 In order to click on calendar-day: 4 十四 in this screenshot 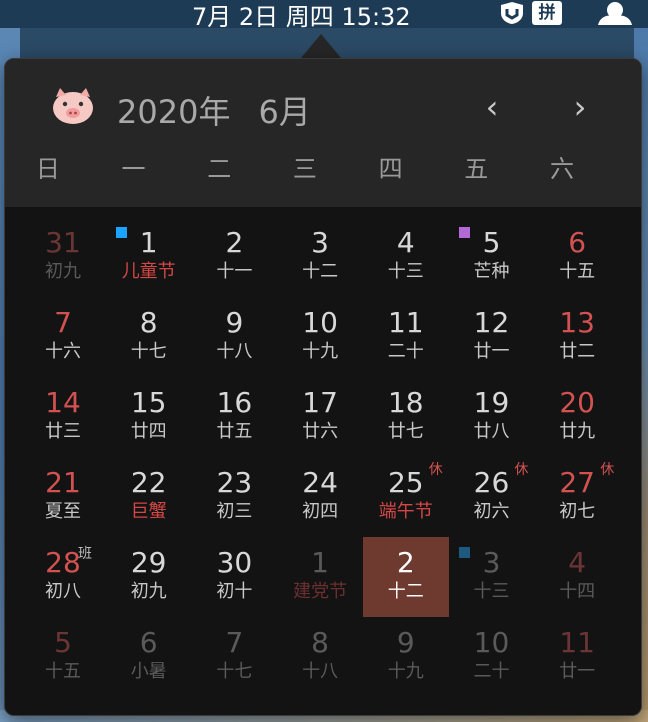, I will do `click(577, 577)`.